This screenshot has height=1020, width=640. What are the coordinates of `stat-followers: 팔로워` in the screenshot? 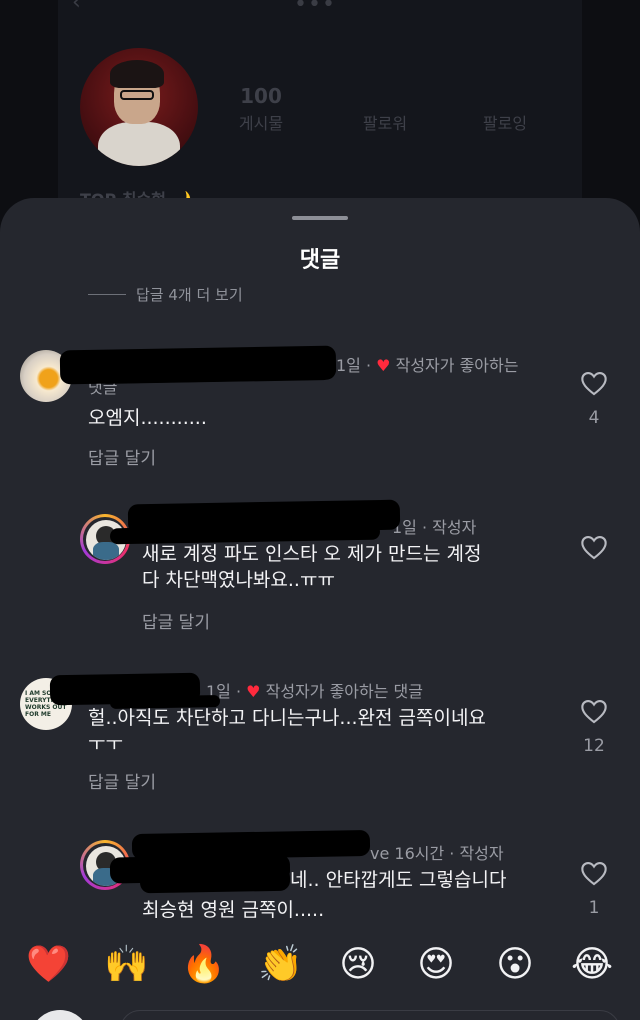 It's located at (385, 121).